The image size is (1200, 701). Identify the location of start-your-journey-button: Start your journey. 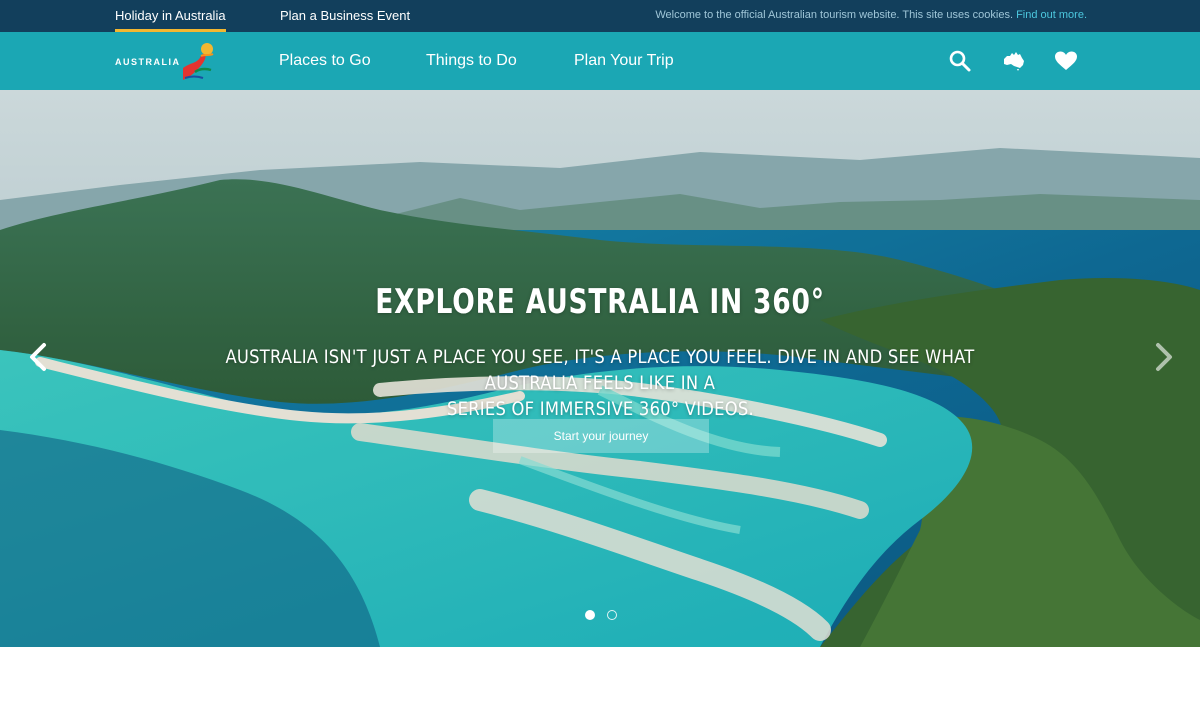
(601, 436).